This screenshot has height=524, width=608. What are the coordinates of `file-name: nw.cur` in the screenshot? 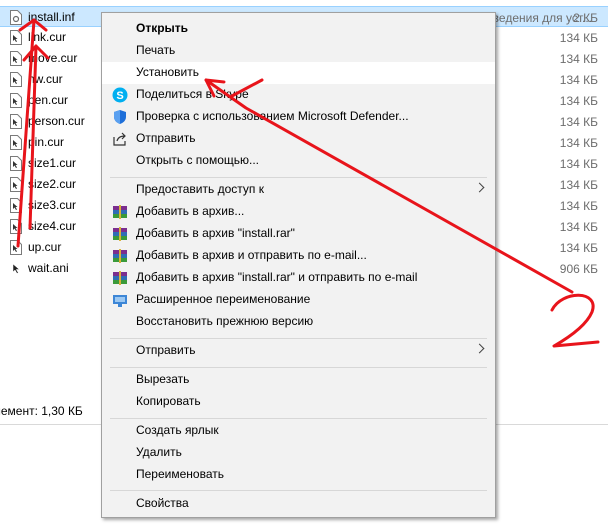 It's located at (45, 79).